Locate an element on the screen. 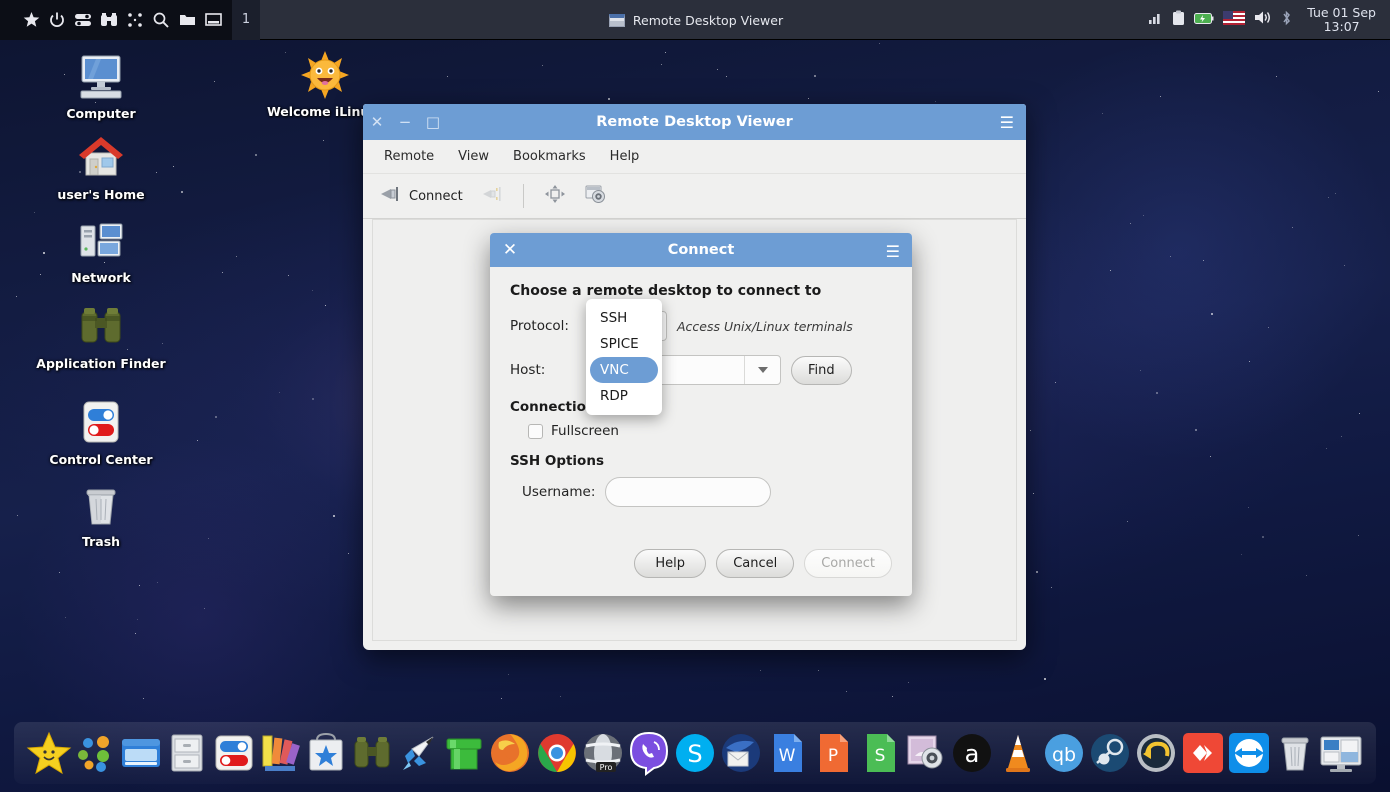 This screenshot has width=1390, height=792. protocol-option-ssh: SSH is located at coordinates (624, 318).